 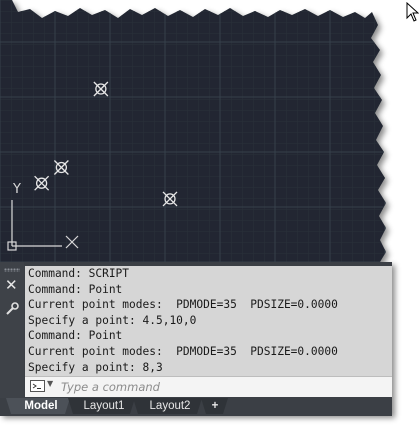 I want to click on command-prompt-icon, so click(x=37, y=386).